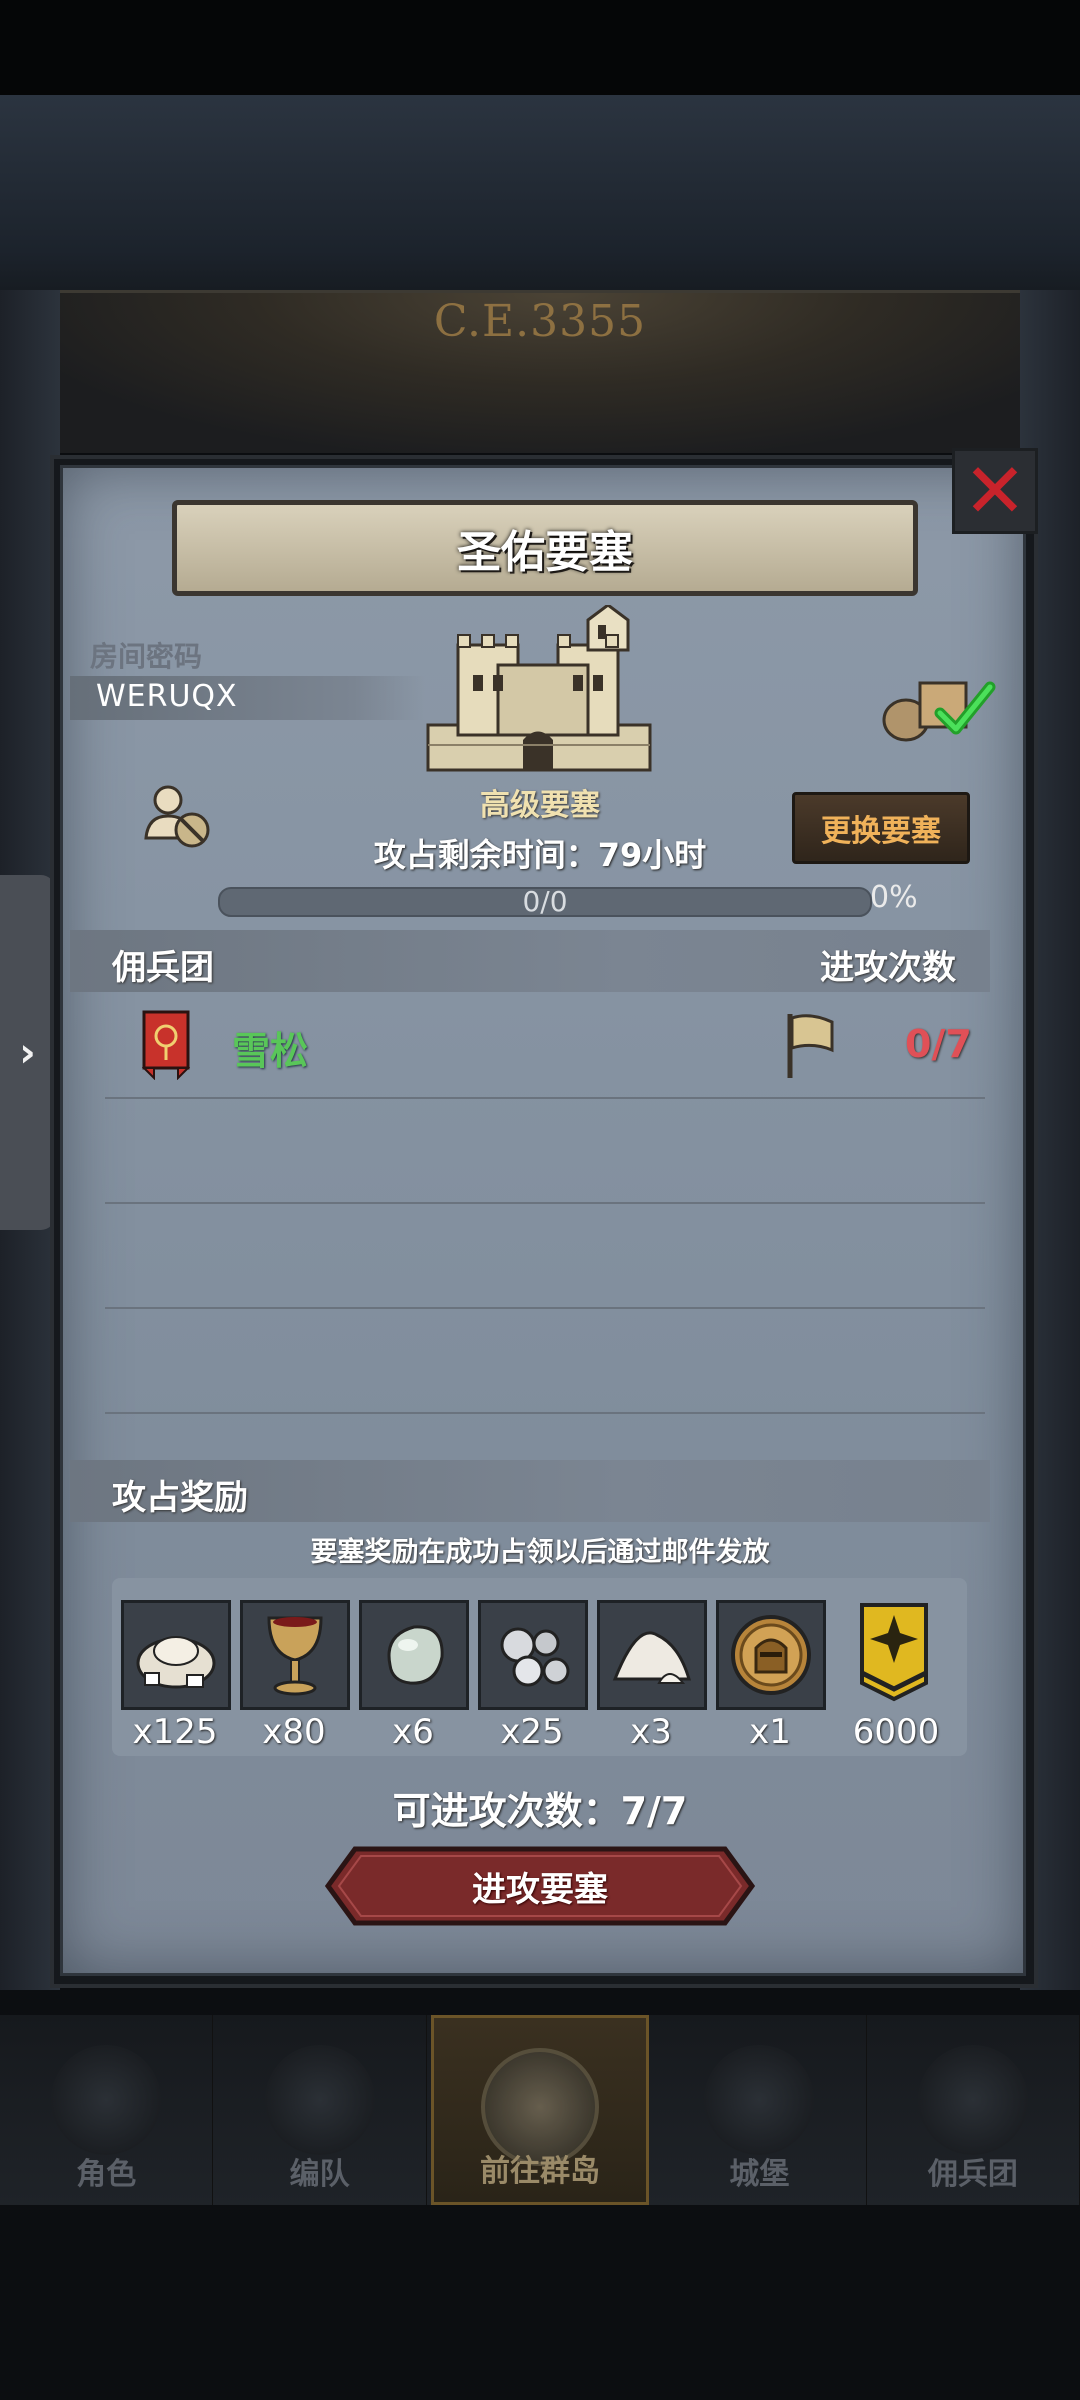 The height and width of the screenshot is (2400, 1080). I want to click on side-drawer-tab: ›, so click(27, 1052).